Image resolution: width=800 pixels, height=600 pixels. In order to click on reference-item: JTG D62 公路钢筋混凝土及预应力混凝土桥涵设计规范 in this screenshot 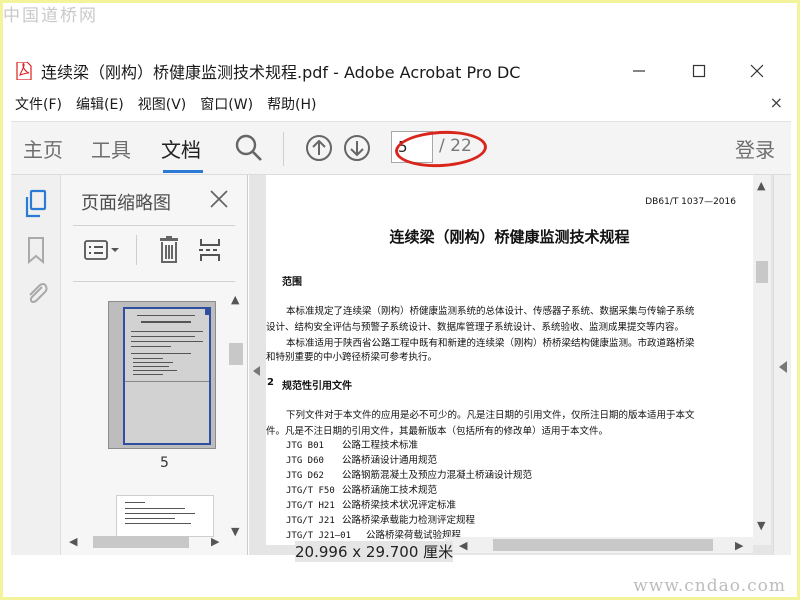, I will do `click(409, 475)`.